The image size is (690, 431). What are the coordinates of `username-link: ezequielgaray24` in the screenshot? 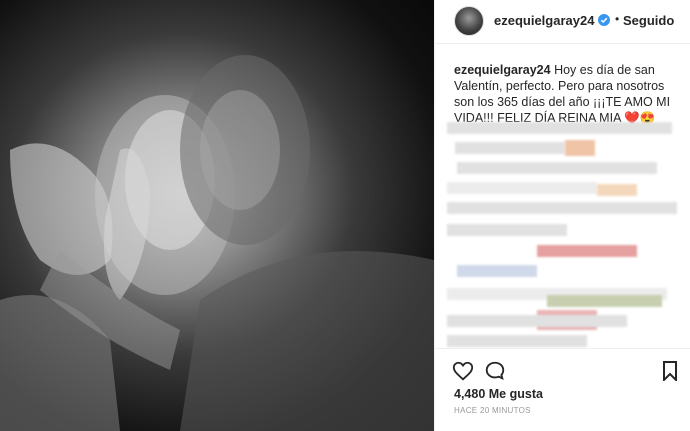 It's located at (544, 20).